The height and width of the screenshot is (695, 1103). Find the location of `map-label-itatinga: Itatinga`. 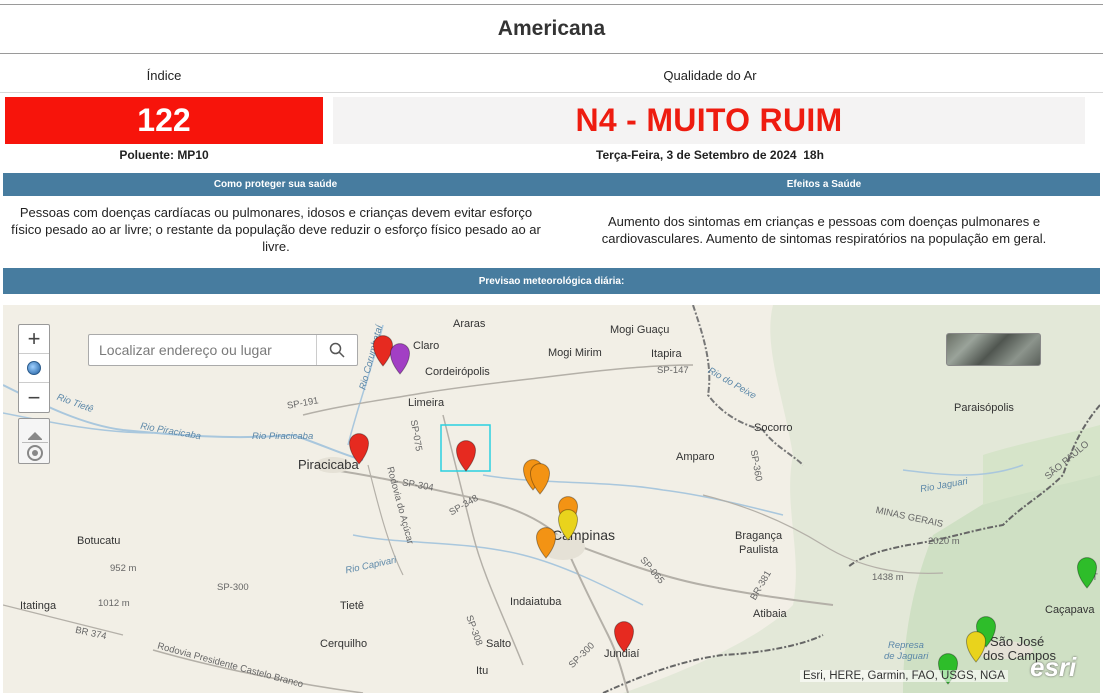

map-label-itatinga: Itatinga is located at coordinates (38, 606).